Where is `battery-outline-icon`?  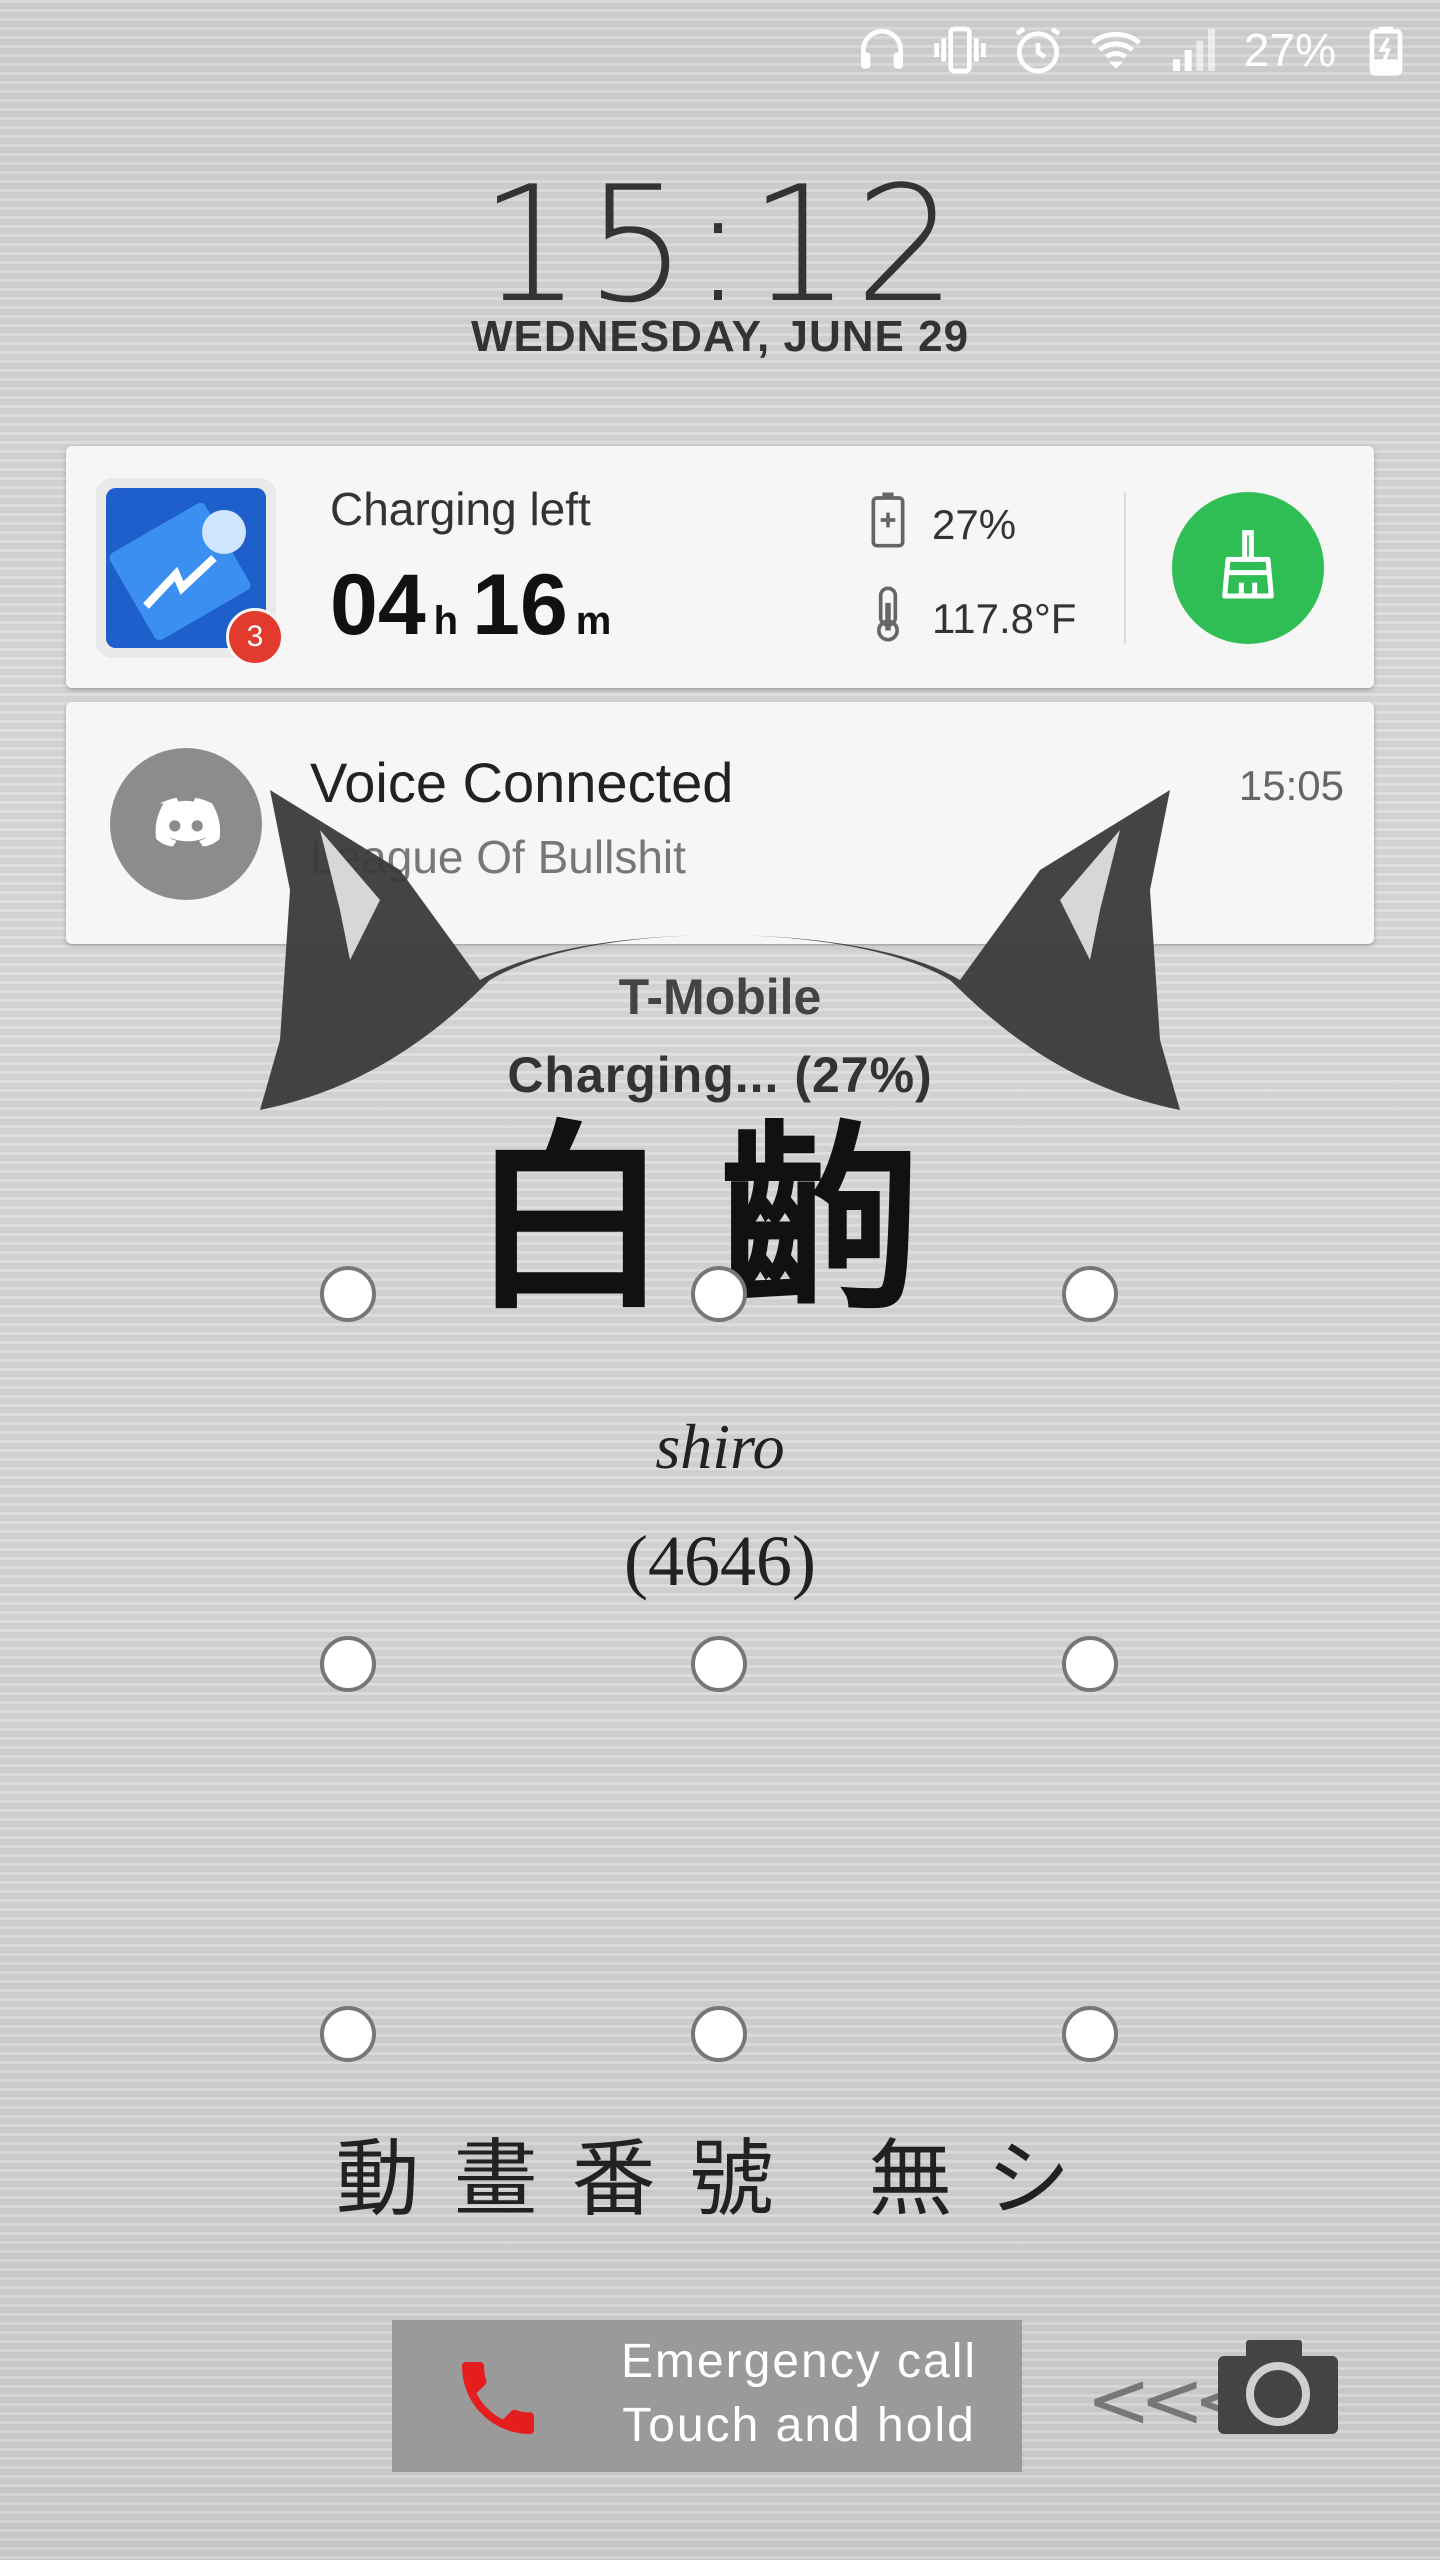 battery-outline-icon is located at coordinates (888, 525).